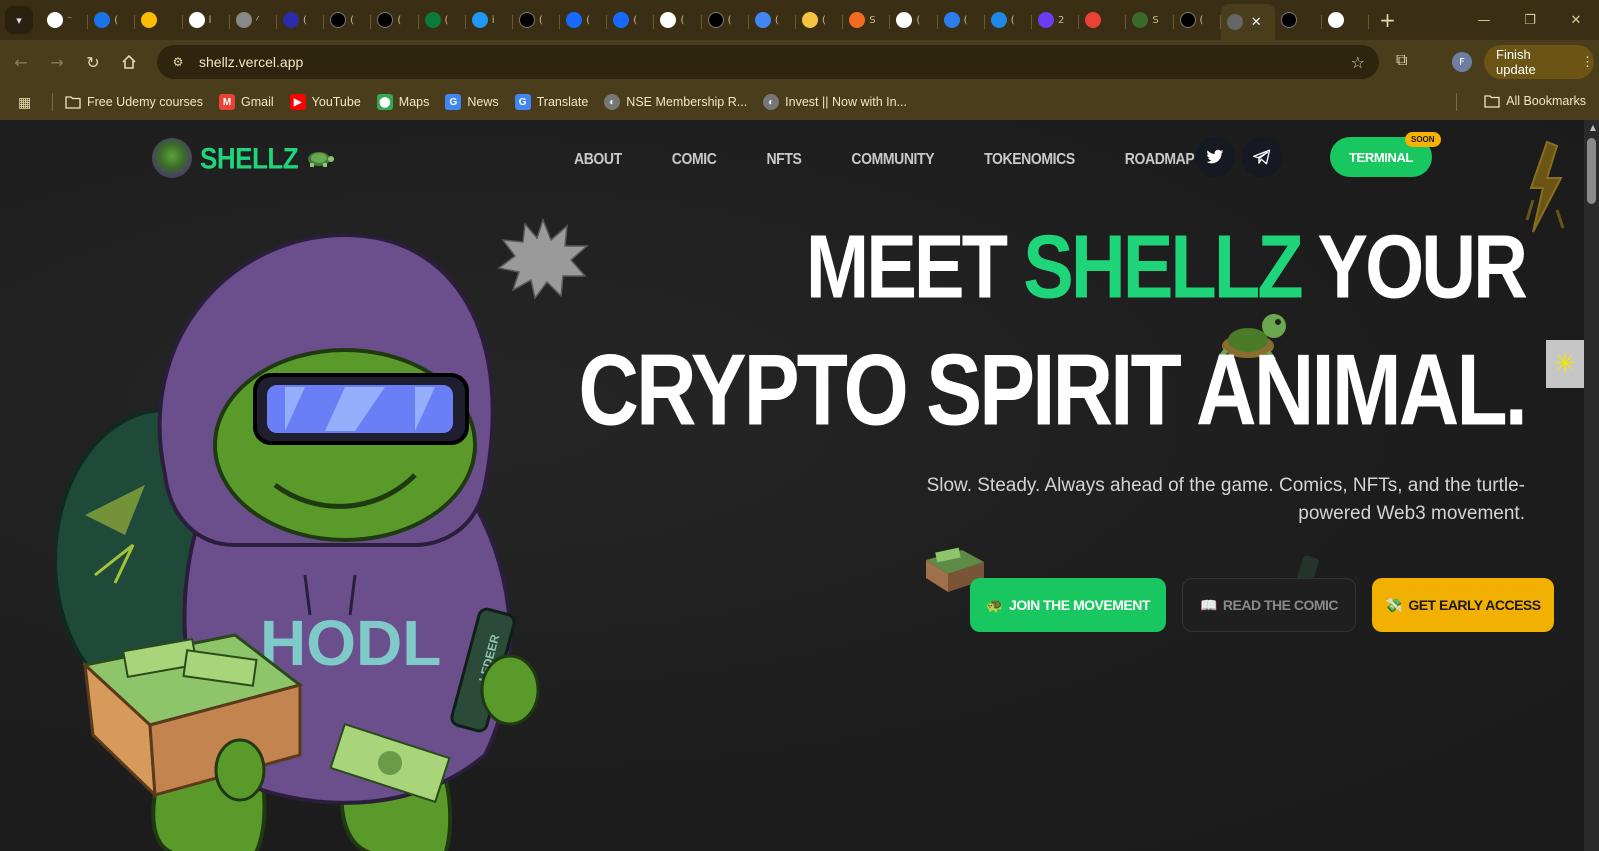 The image size is (1599, 851). I want to click on nav-link-community: COMMUNITY, so click(892, 158).